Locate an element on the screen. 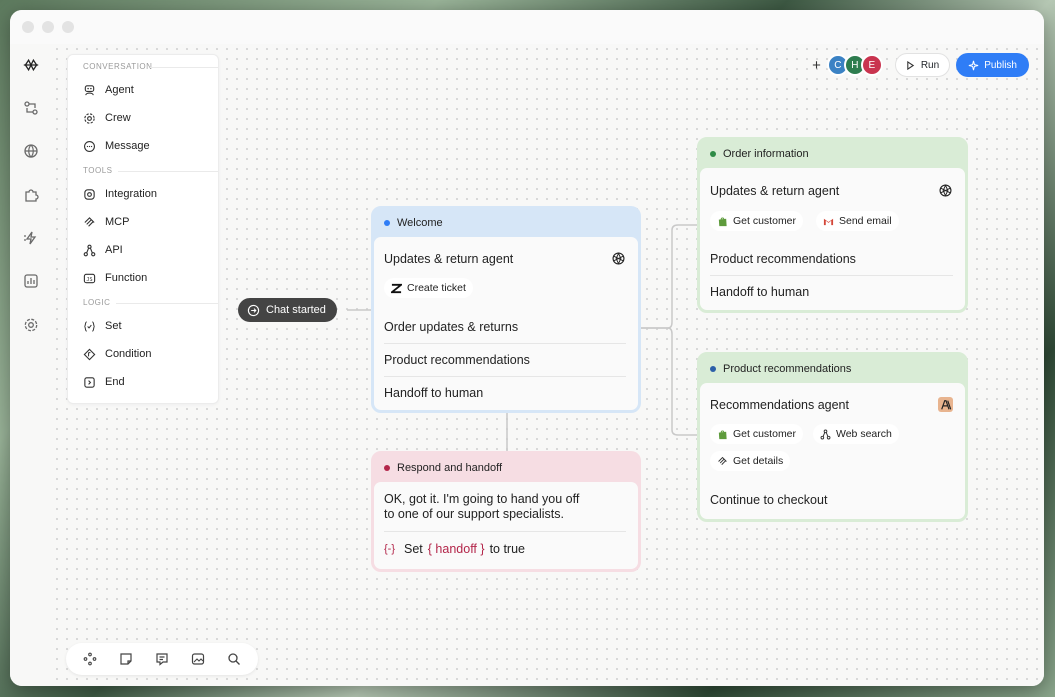 Image resolution: width=1055 pixels, height=697 pixels. tool-chip-create-ticket: Create ticket is located at coordinates (428, 288).